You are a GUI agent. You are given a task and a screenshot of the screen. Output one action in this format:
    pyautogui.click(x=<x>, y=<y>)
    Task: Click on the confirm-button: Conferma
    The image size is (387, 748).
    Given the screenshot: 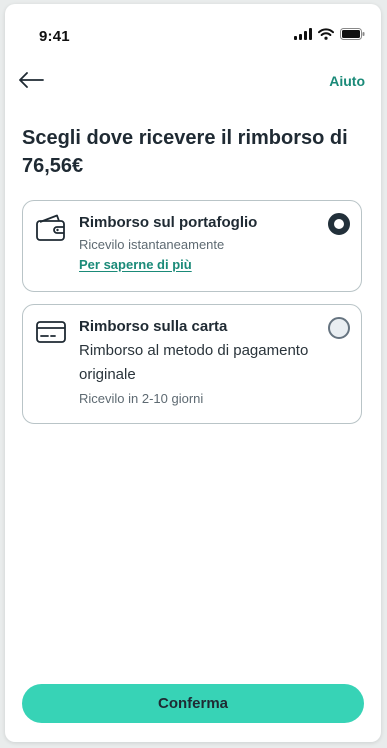 What is the action you would take?
    pyautogui.click(x=193, y=703)
    